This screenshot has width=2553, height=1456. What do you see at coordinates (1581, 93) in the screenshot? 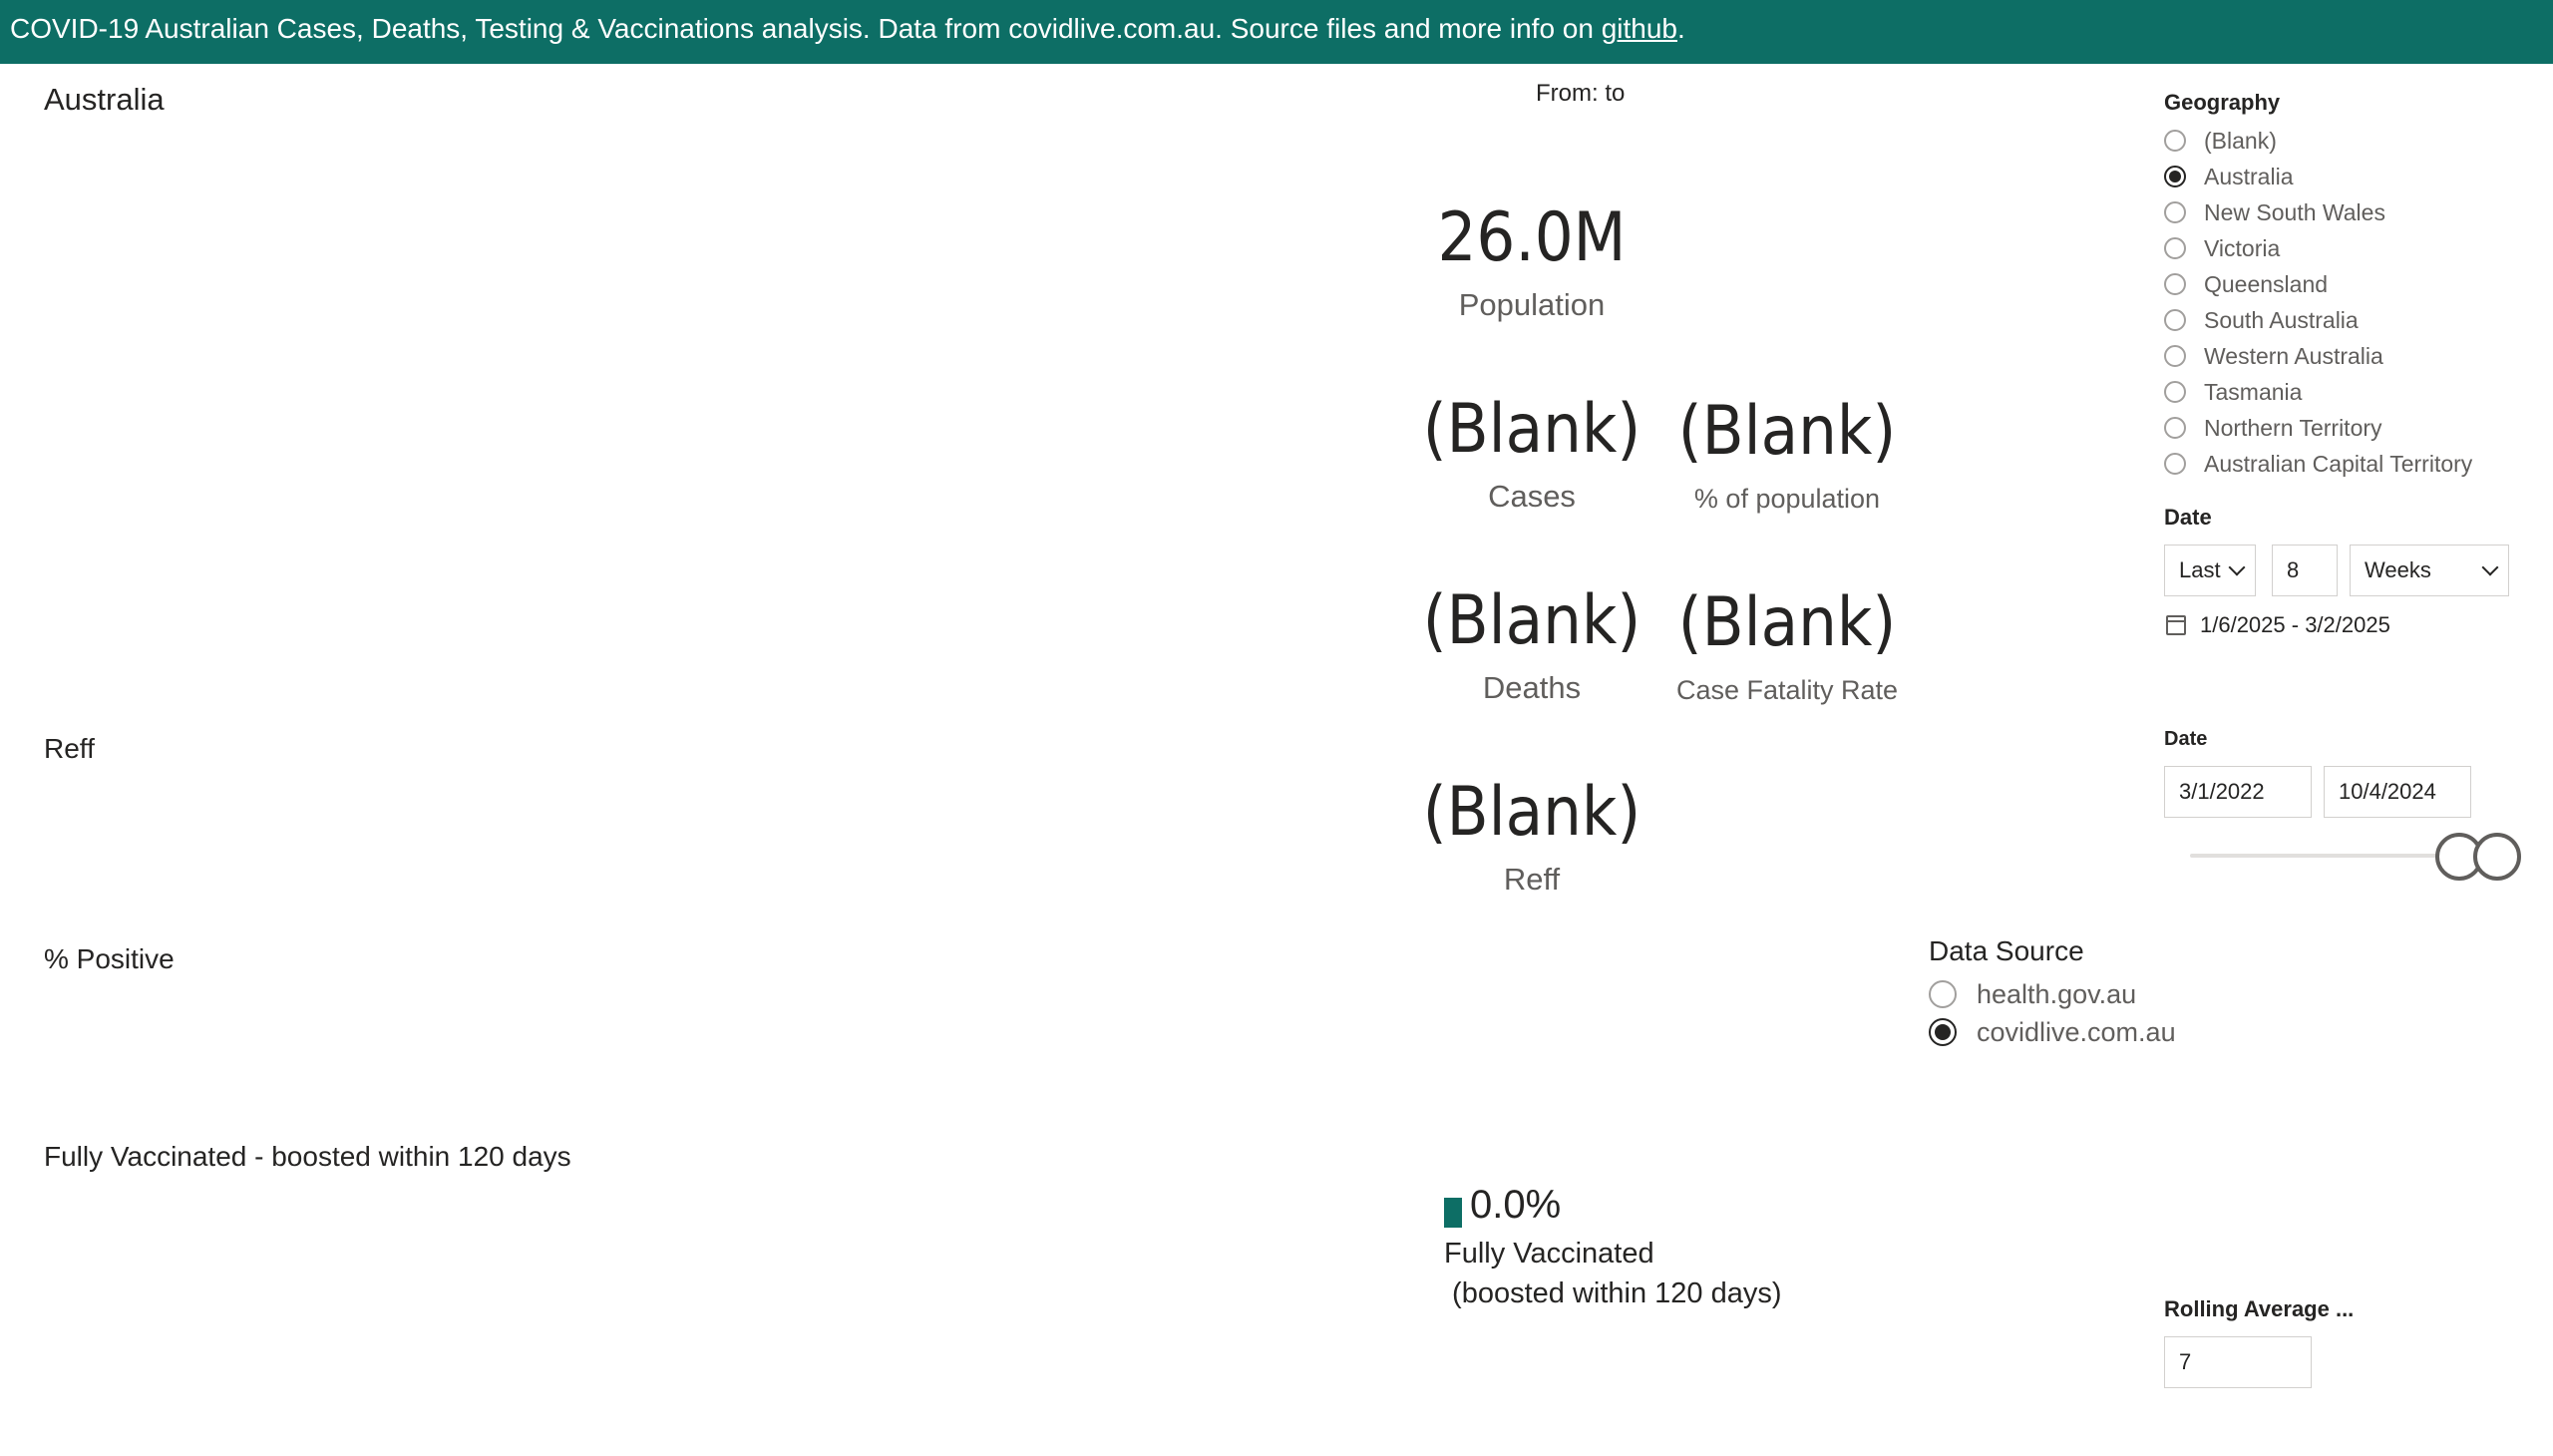
I see `from-to-label: From: to` at bounding box center [1581, 93].